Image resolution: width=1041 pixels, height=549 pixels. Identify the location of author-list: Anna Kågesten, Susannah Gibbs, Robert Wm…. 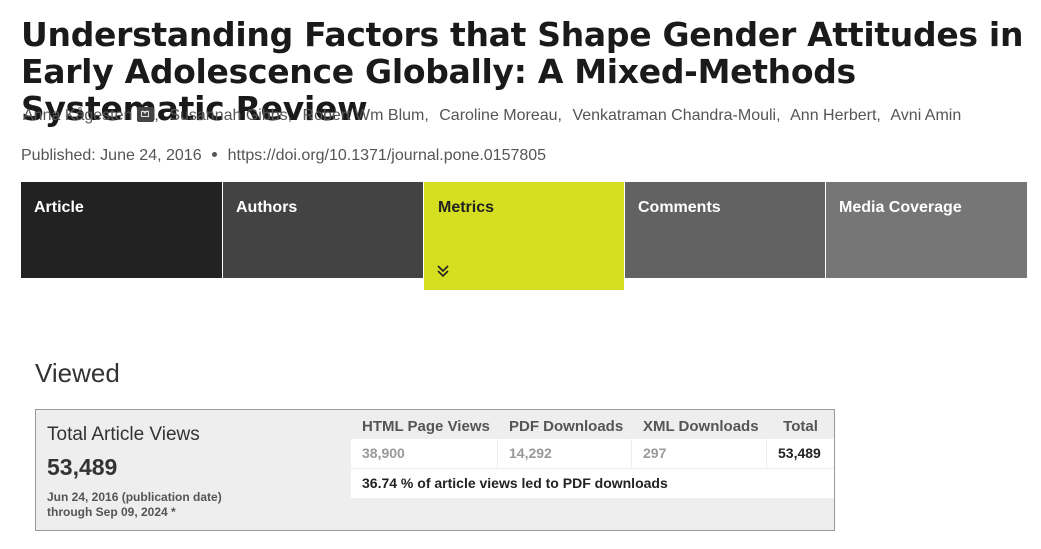
(492, 115).